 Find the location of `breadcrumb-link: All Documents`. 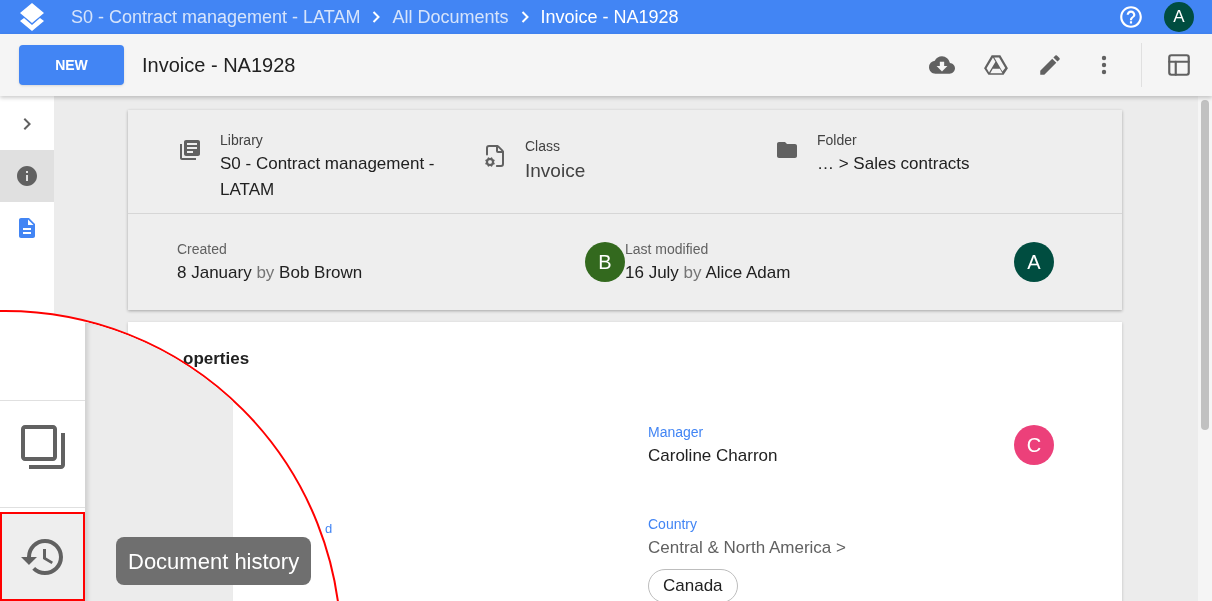

breadcrumb-link: All Documents is located at coordinates (450, 17).